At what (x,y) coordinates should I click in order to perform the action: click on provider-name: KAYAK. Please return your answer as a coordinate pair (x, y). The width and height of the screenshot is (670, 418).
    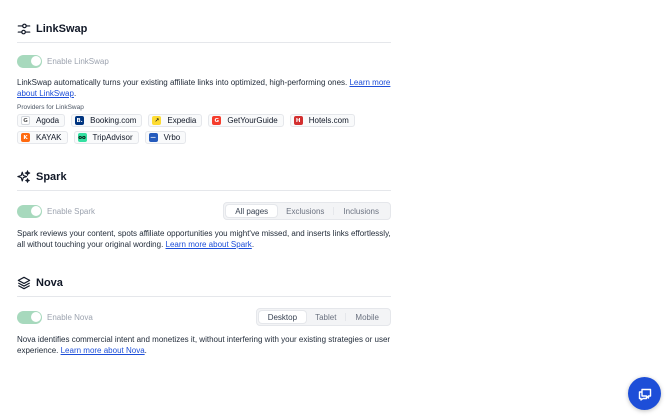
    Looking at the image, I should click on (49, 137).